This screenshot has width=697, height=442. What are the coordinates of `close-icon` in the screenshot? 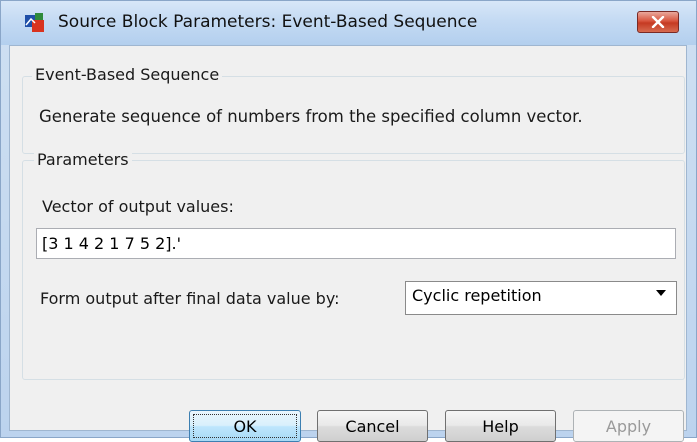 It's located at (658, 22).